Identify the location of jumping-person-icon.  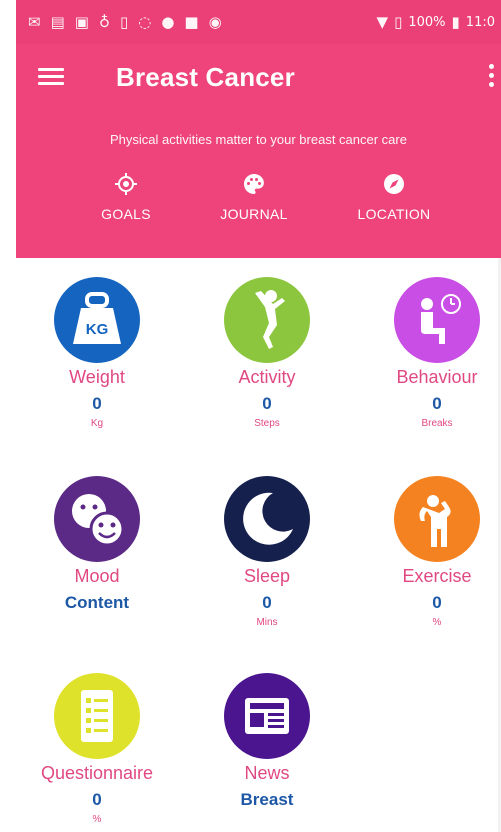
(270, 319).